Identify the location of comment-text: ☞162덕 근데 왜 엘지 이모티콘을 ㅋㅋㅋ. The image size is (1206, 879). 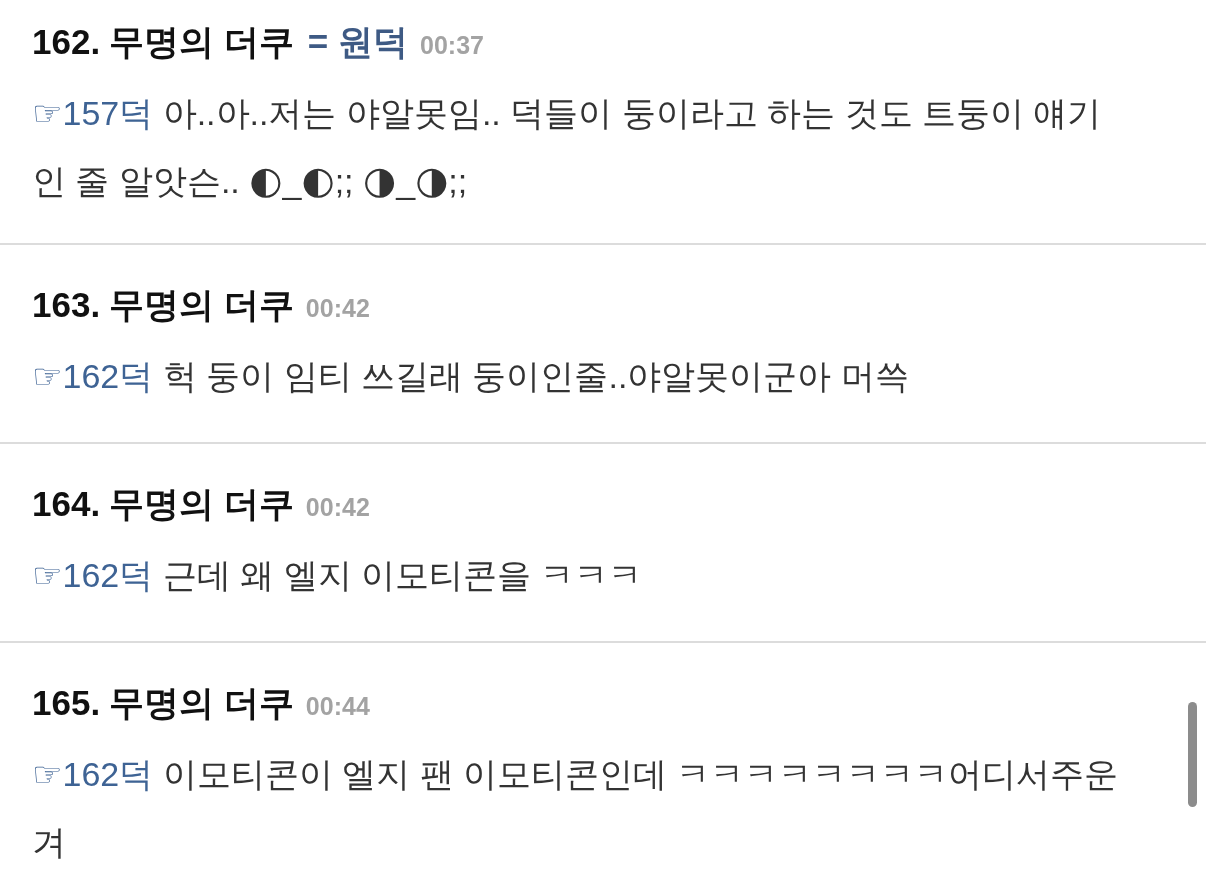
(338, 575).